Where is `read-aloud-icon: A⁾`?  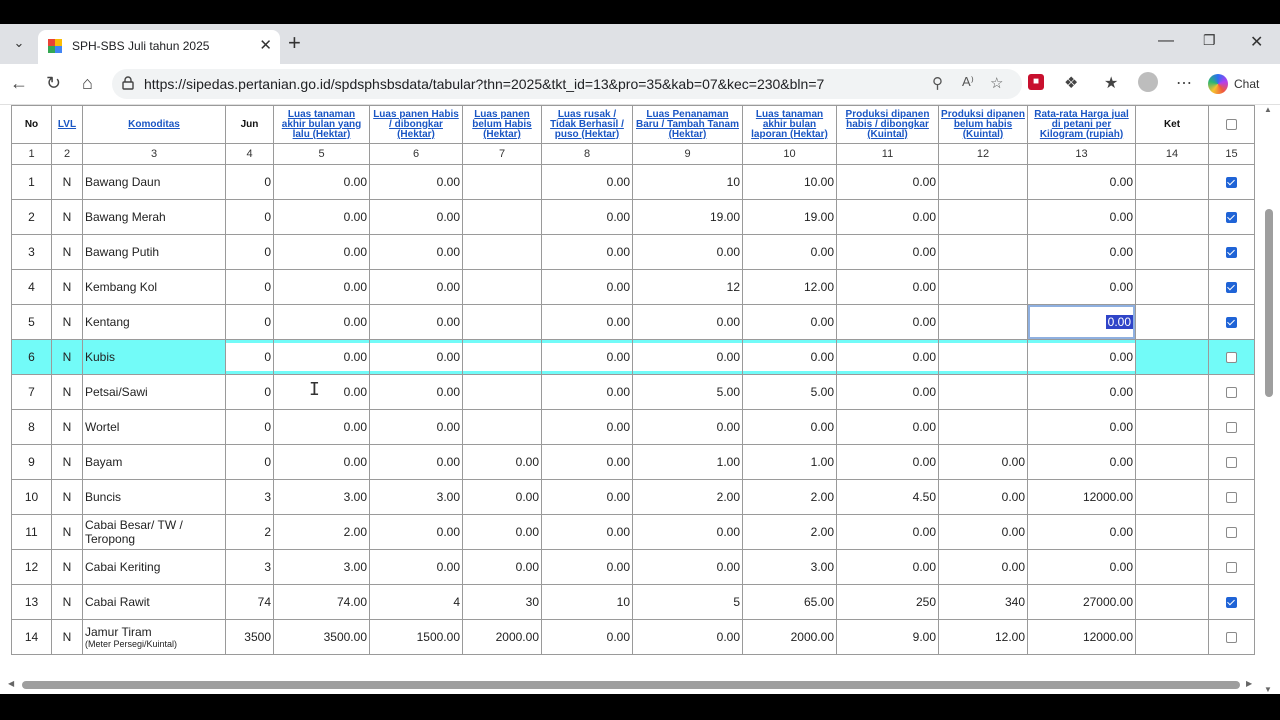
read-aloud-icon: A⁾ is located at coordinates (968, 82).